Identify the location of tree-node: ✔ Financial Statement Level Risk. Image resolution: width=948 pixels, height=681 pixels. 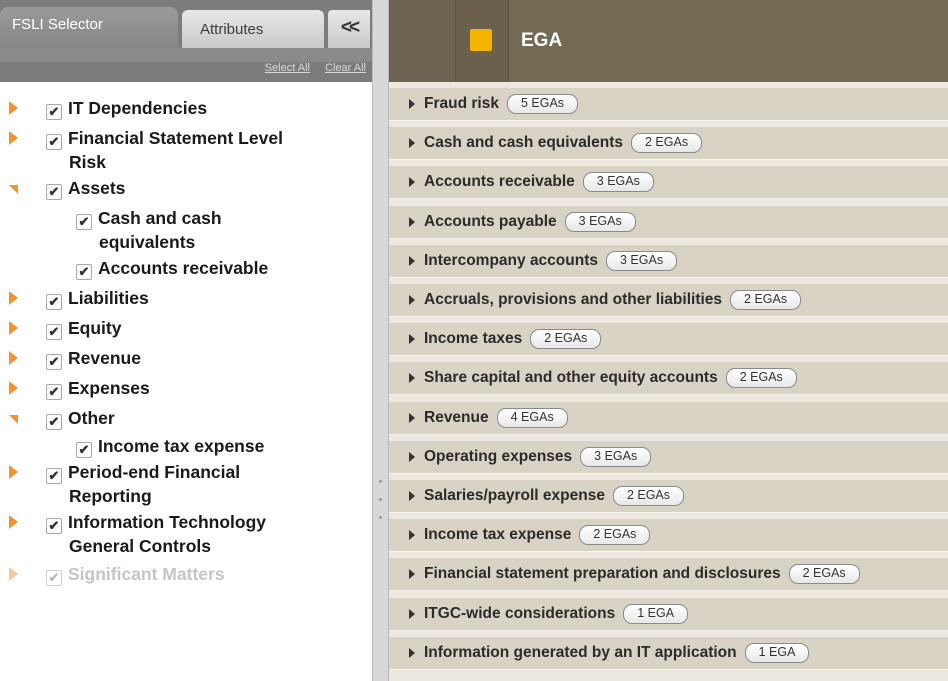
(187, 150).